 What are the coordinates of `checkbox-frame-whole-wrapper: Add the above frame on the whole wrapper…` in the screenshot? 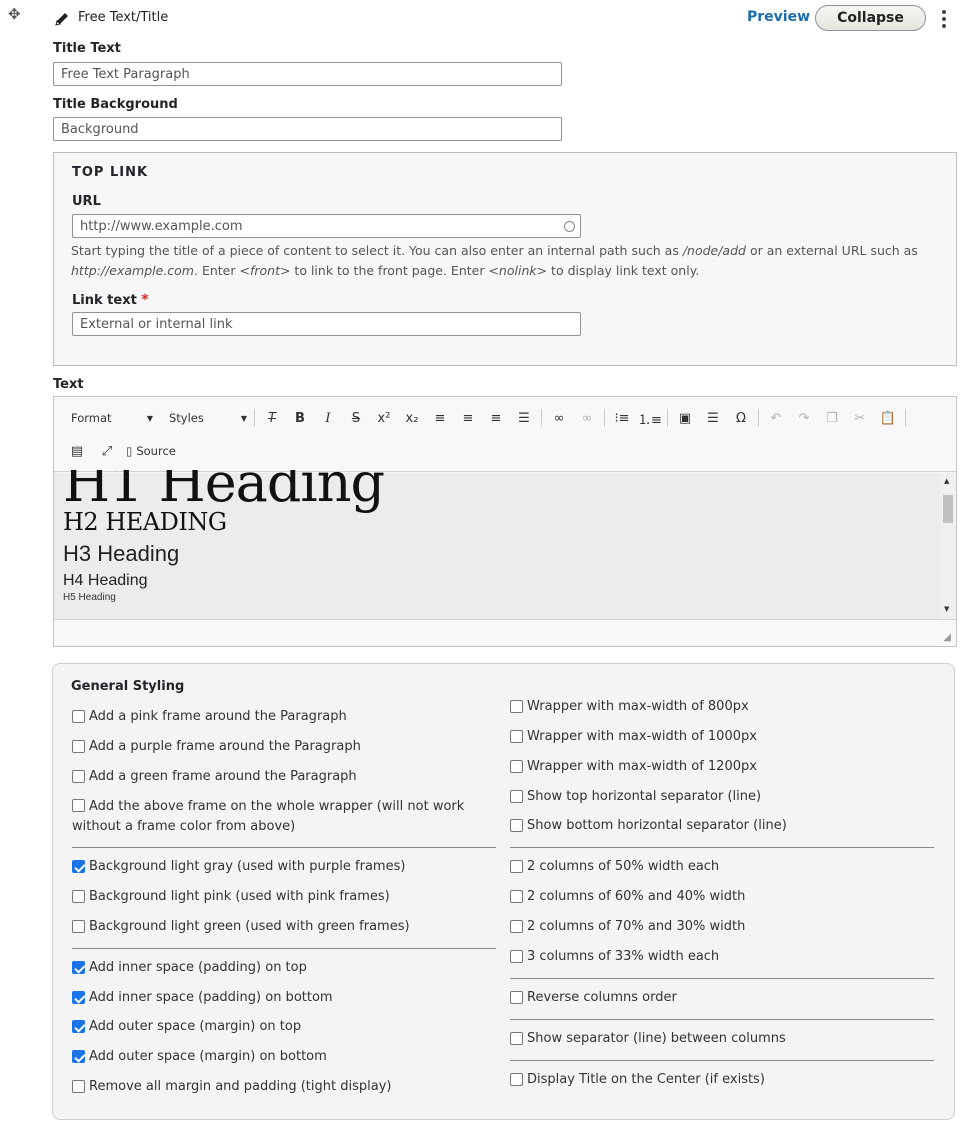 It's located at (282, 816).